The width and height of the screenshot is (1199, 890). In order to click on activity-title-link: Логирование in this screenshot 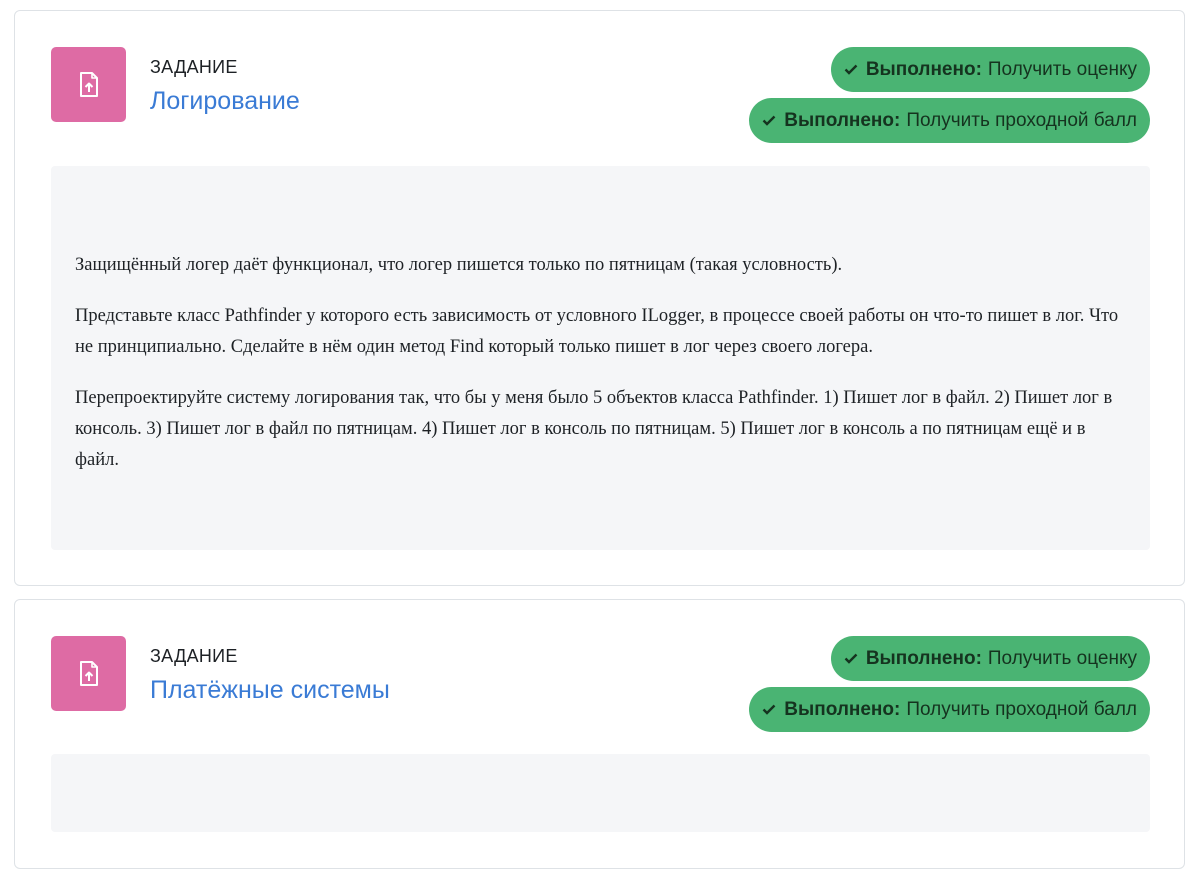, I will do `click(225, 101)`.